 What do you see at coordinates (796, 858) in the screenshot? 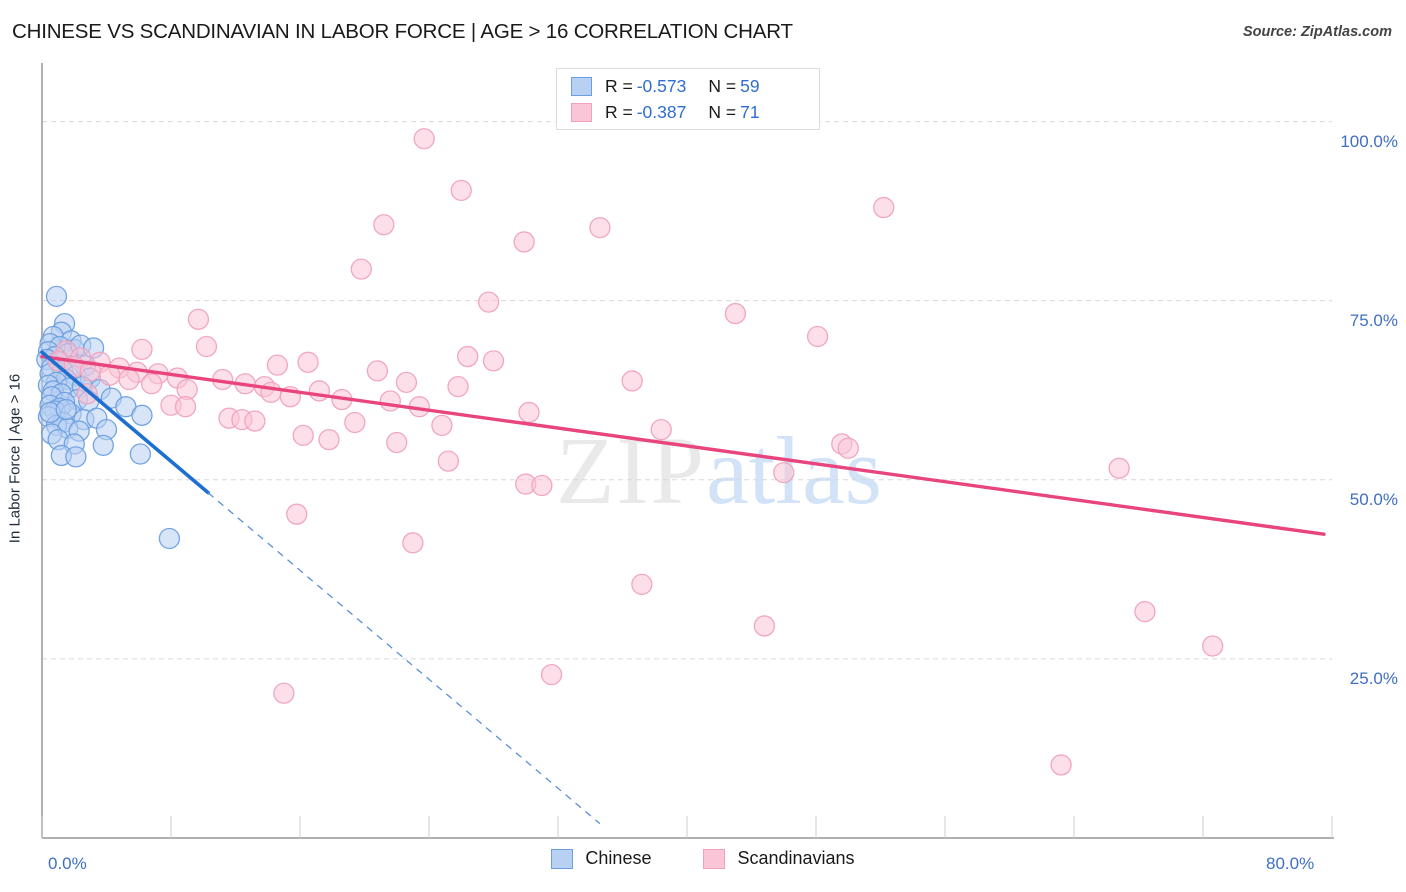
I see `series-legend-label-scandinavians: Scandinavians` at bounding box center [796, 858].